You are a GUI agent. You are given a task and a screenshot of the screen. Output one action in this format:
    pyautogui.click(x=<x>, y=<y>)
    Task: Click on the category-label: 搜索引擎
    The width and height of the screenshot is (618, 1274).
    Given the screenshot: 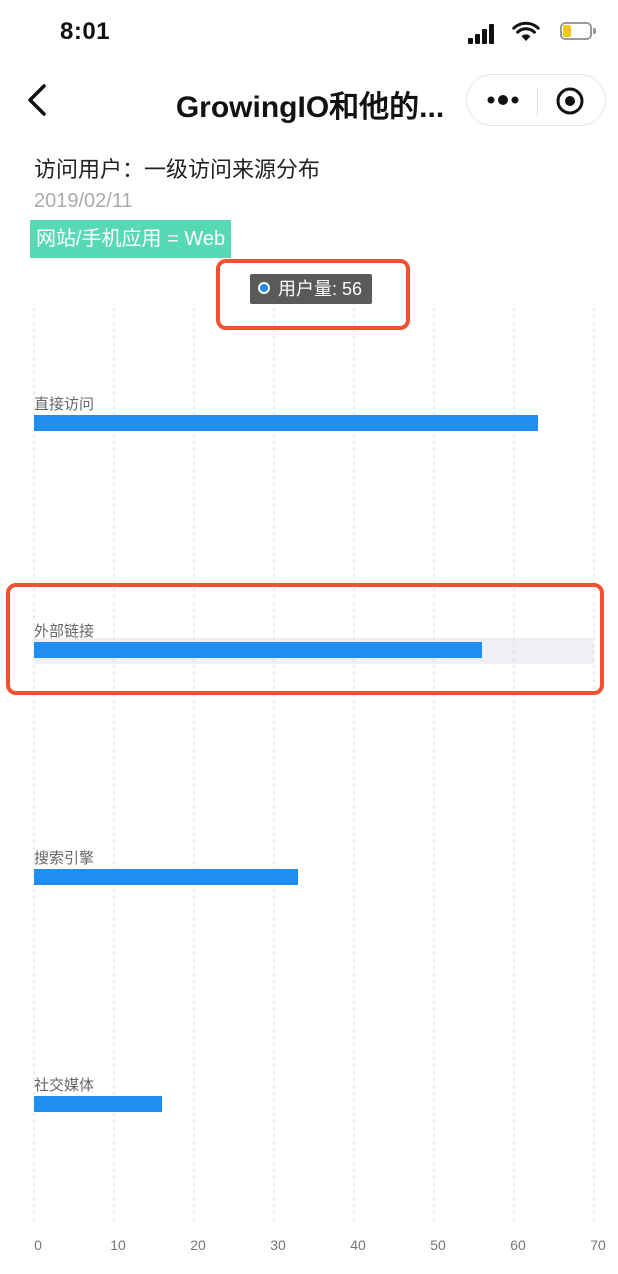 What is the action you would take?
    pyautogui.click(x=64, y=858)
    